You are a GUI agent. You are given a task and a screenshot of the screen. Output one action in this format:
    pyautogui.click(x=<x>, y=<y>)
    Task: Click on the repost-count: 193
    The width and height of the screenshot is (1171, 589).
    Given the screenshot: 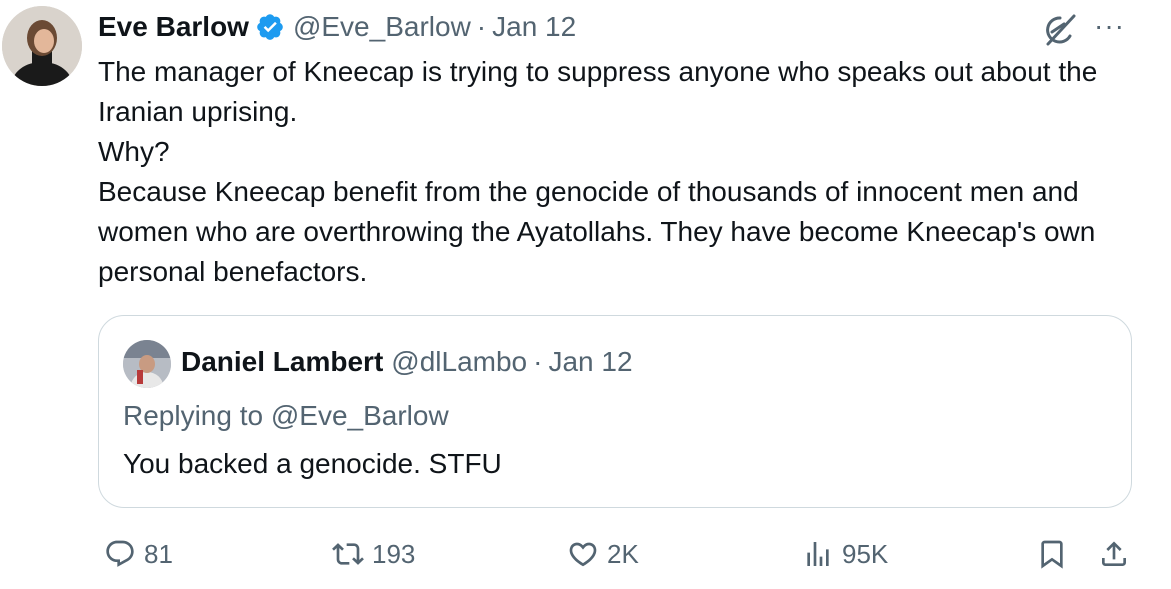 What is the action you would take?
    pyautogui.click(x=394, y=553)
    